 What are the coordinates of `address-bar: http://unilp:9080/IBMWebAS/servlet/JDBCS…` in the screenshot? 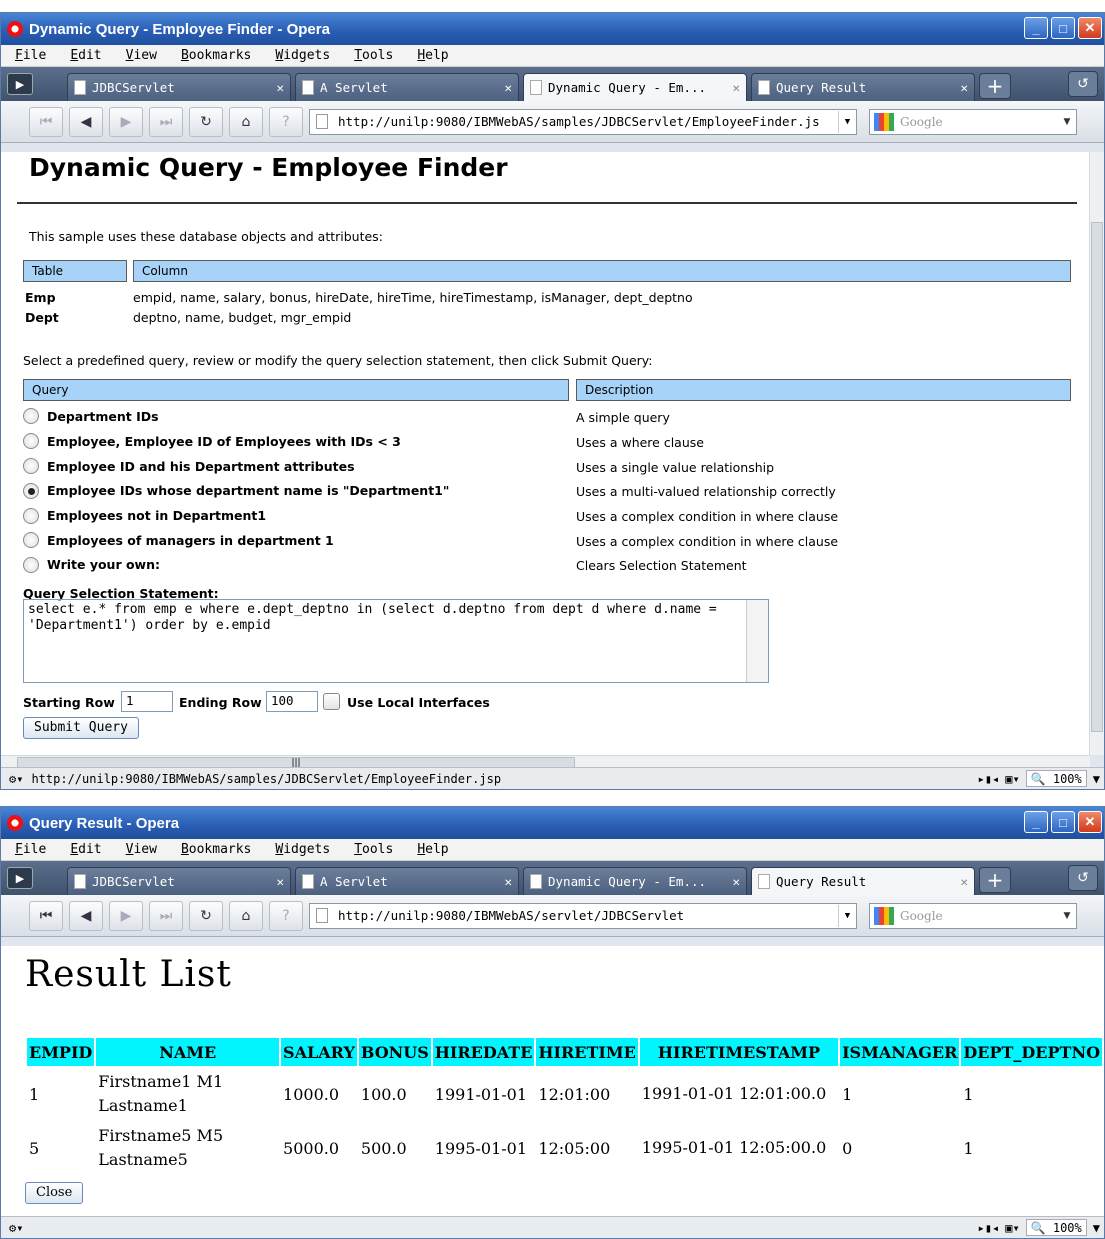 It's located at (583, 915).